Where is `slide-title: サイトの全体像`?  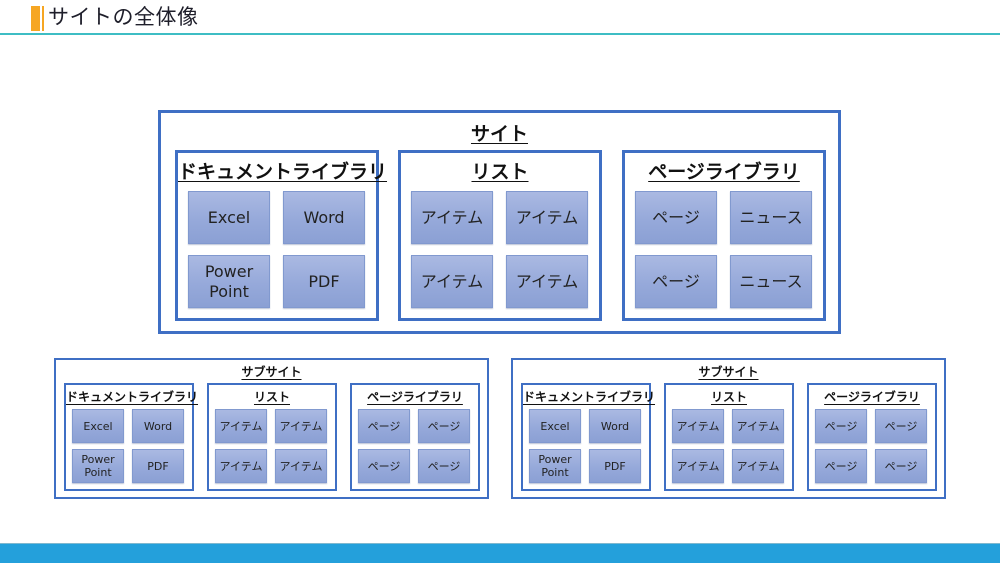
slide-title: サイトの全体像 is located at coordinates (123, 17).